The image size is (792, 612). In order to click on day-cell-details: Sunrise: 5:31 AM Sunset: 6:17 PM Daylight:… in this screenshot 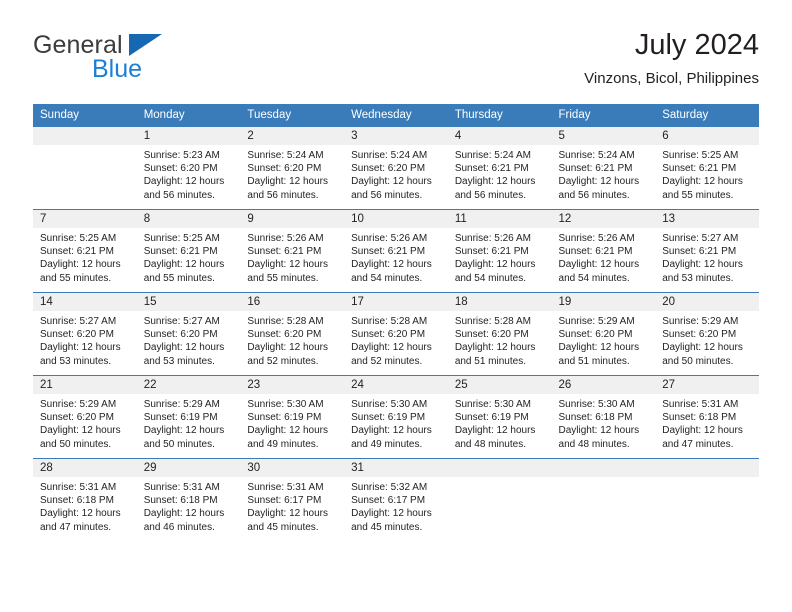, I will do `click(292, 505)`.